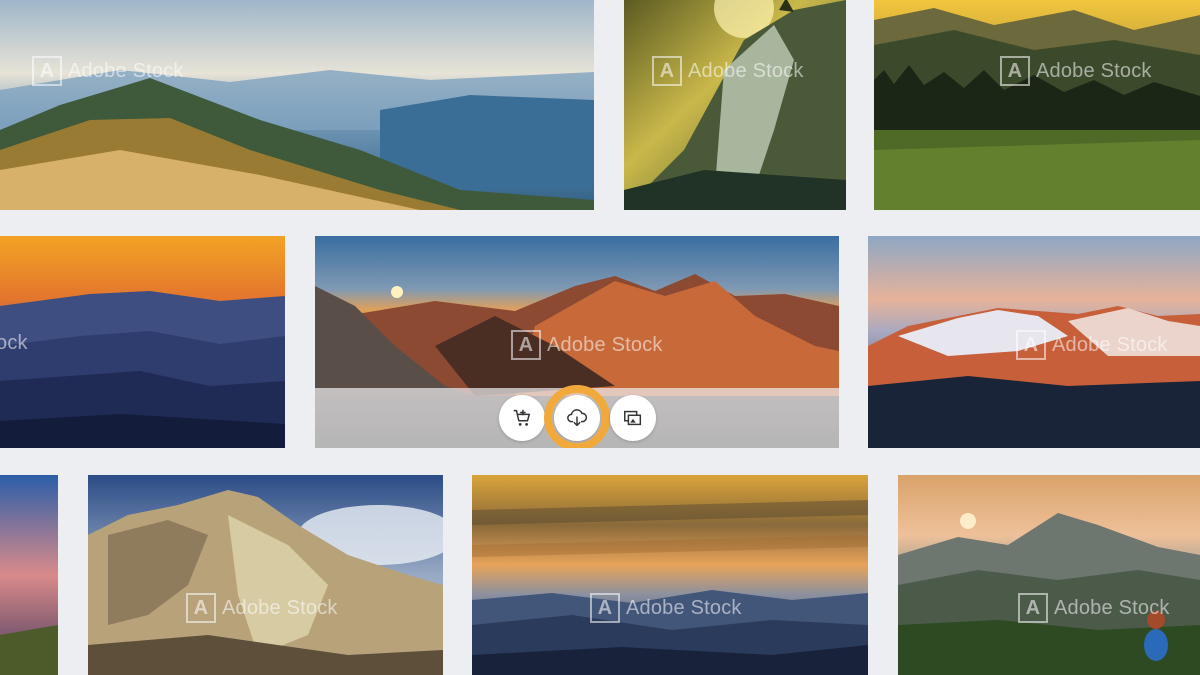 The width and height of the screenshot is (1200, 675). I want to click on image-tile-alpine-panorama-sunrise: A Adobe Stock, so click(577, 342).